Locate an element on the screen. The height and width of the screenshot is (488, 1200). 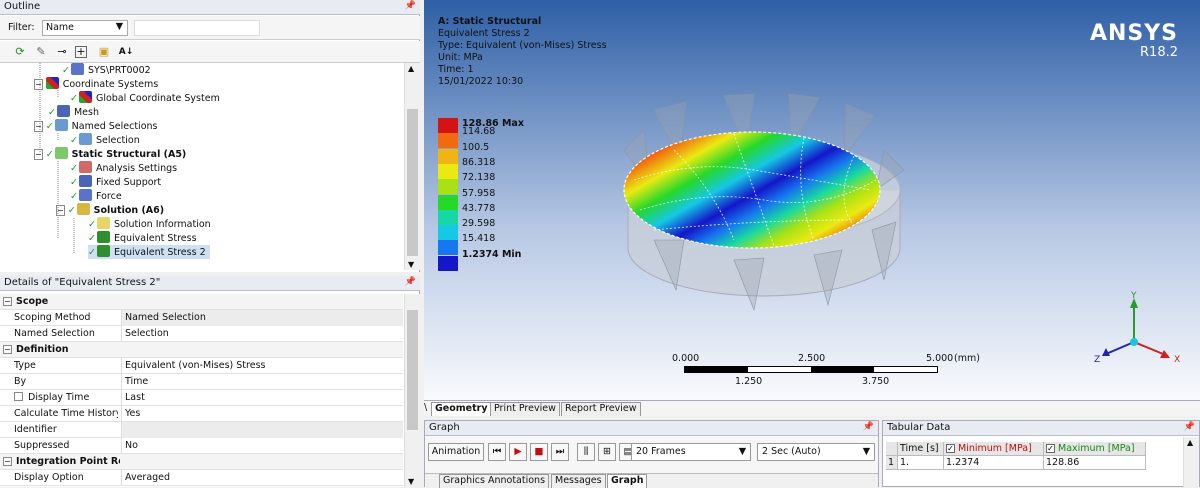
tree-item-coordinate-systems: − Coordinate Systems is located at coordinates (96, 84).